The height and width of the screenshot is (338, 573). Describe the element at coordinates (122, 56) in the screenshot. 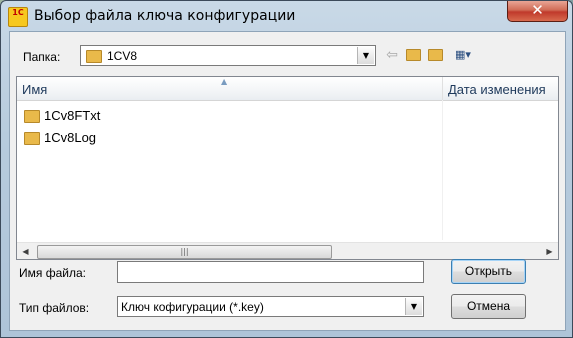

I see `folder-combo-value: 1CV8` at that location.